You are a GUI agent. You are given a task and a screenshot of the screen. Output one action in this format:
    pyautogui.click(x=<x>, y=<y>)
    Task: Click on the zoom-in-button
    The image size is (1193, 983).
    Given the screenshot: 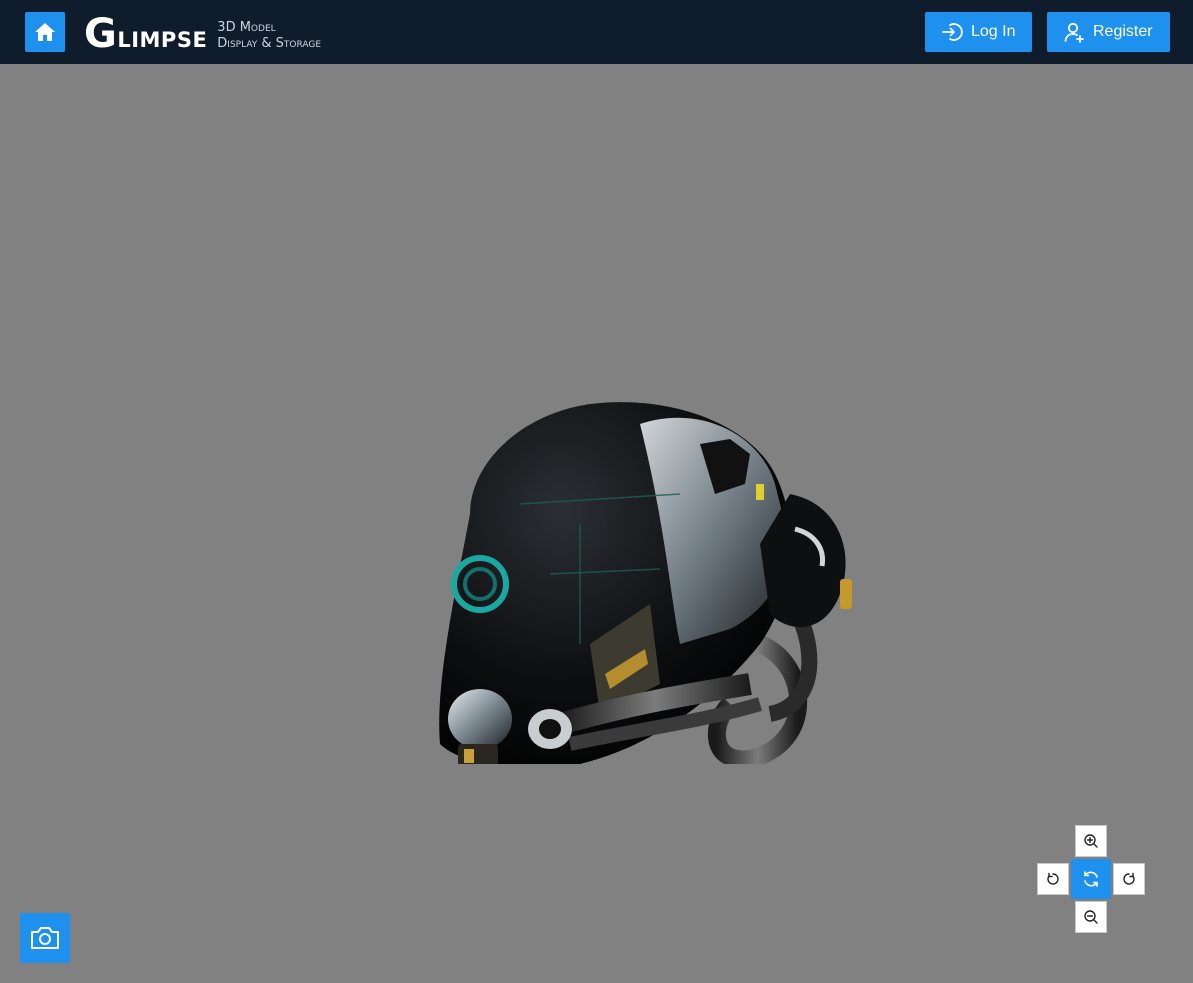 What is the action you would take?
    pyautogui.click(x=1091, y=841)
    